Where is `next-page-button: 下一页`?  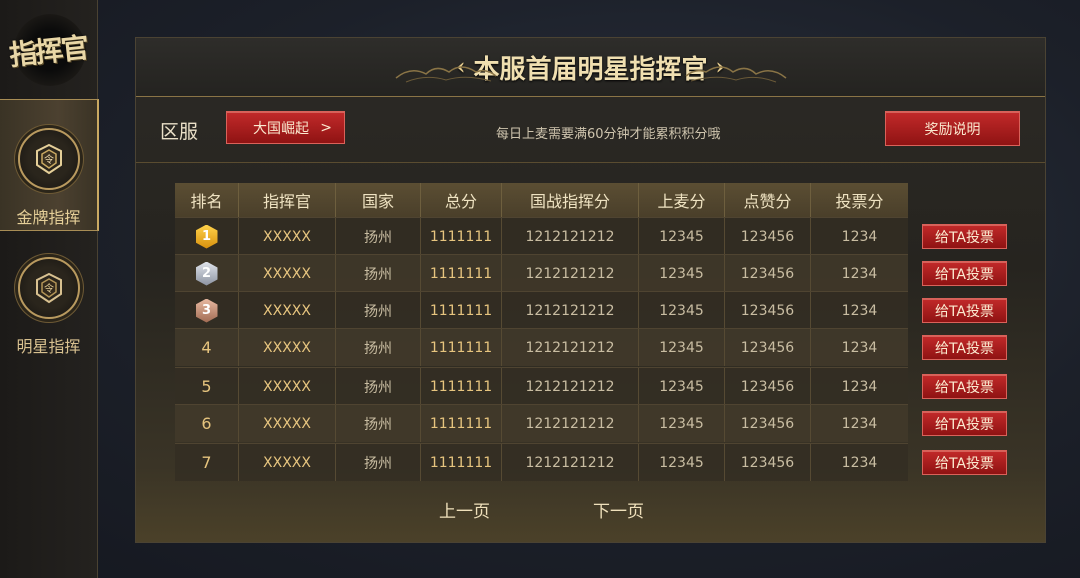 next-page-button: 下一页 is located at coordinates (618, 509).